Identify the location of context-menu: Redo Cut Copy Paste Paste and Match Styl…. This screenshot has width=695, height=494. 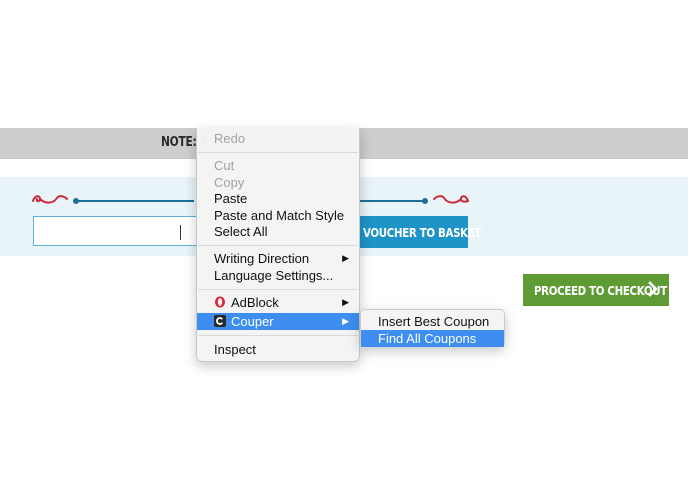
(278, 245).